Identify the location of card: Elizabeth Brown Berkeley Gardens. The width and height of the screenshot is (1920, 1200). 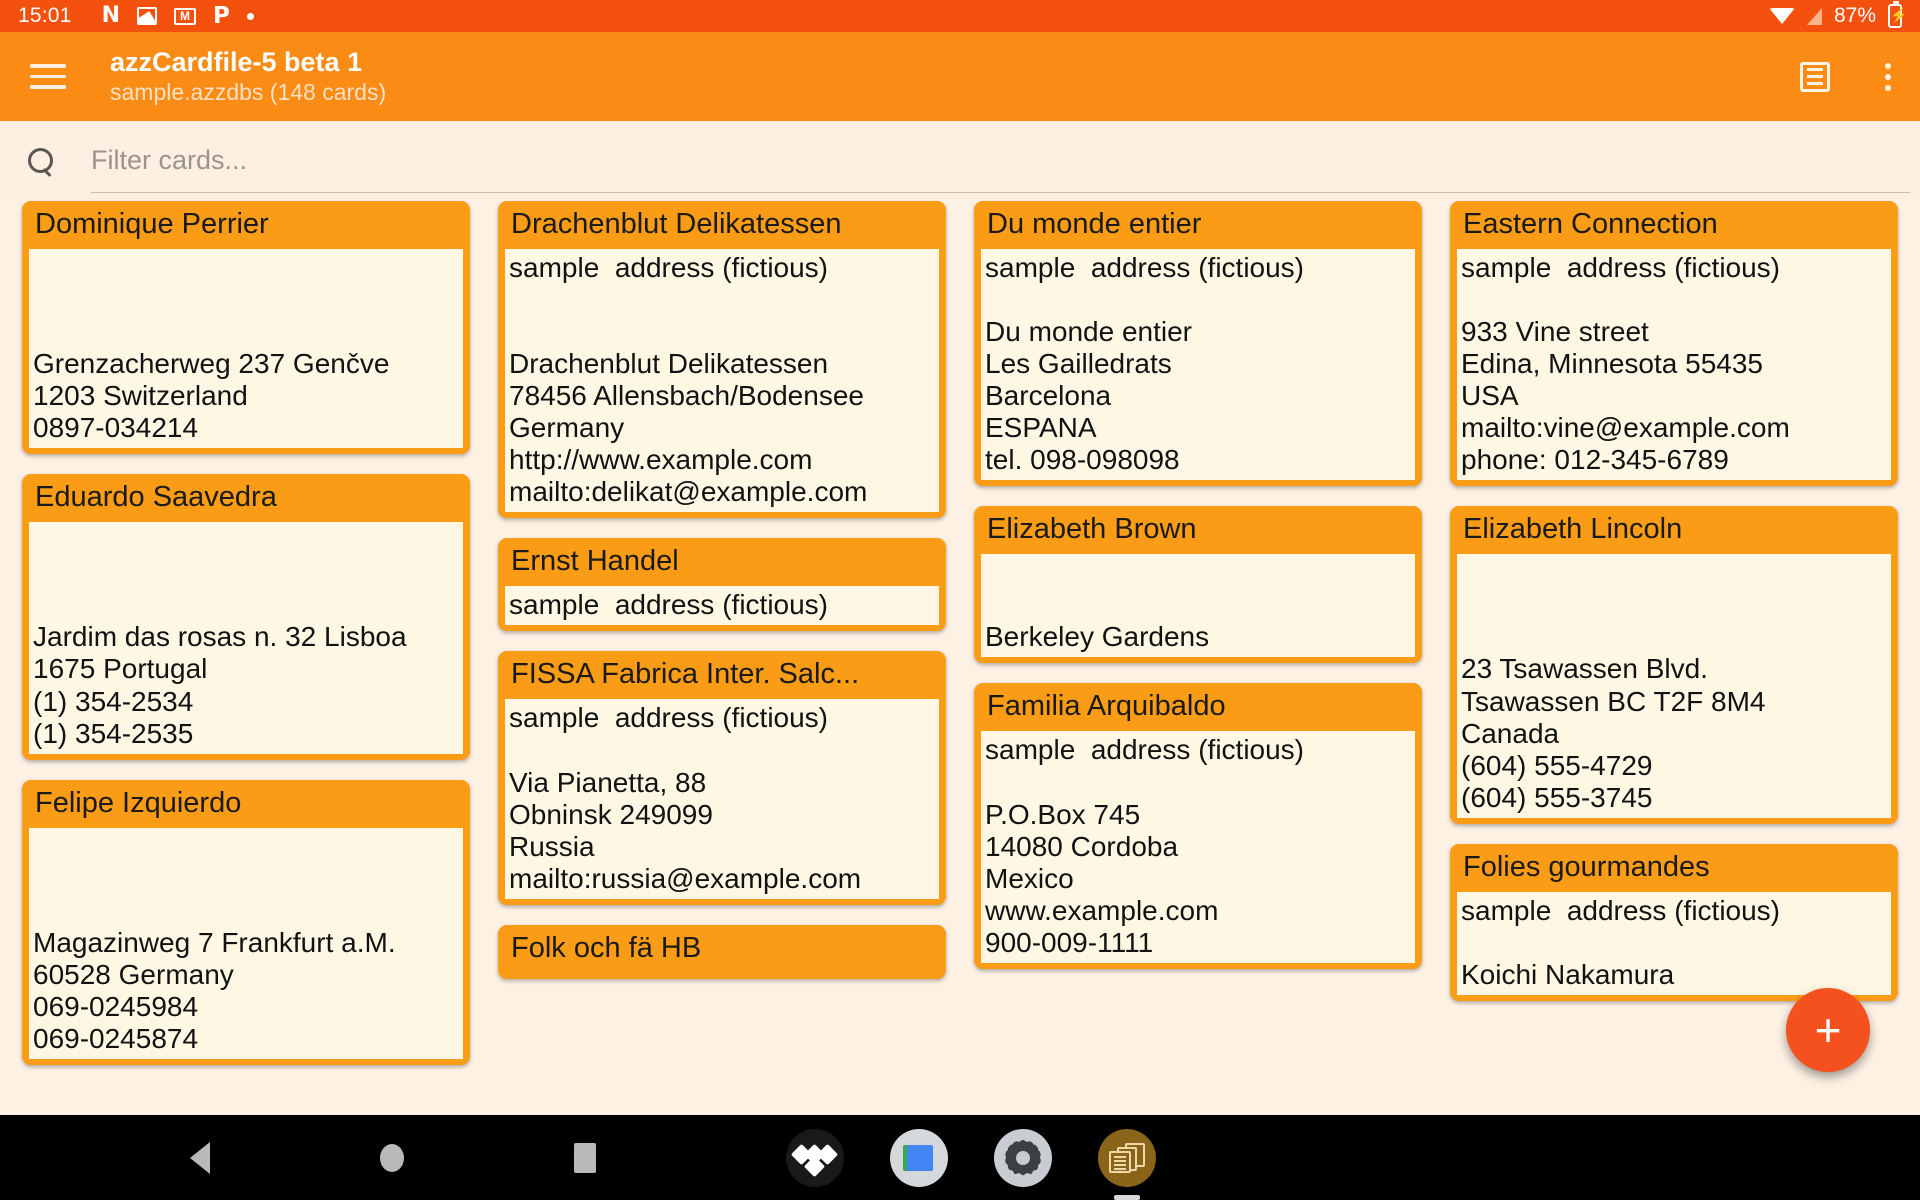
(1198, 585).